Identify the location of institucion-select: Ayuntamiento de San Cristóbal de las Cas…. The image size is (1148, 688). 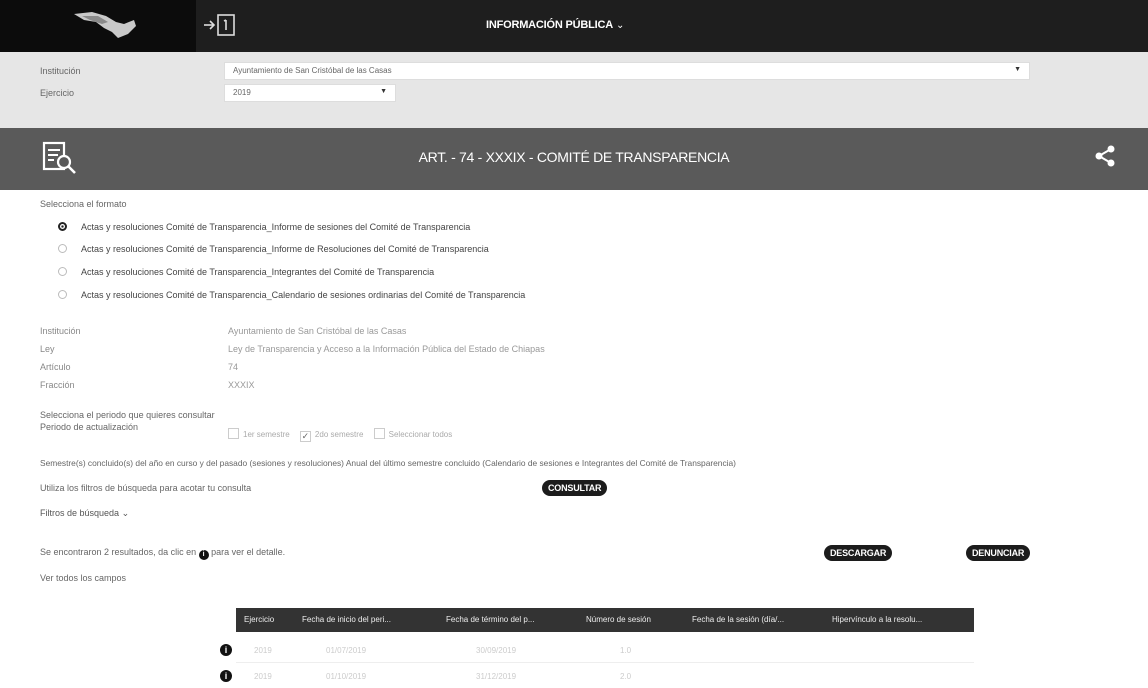
(627, 71).